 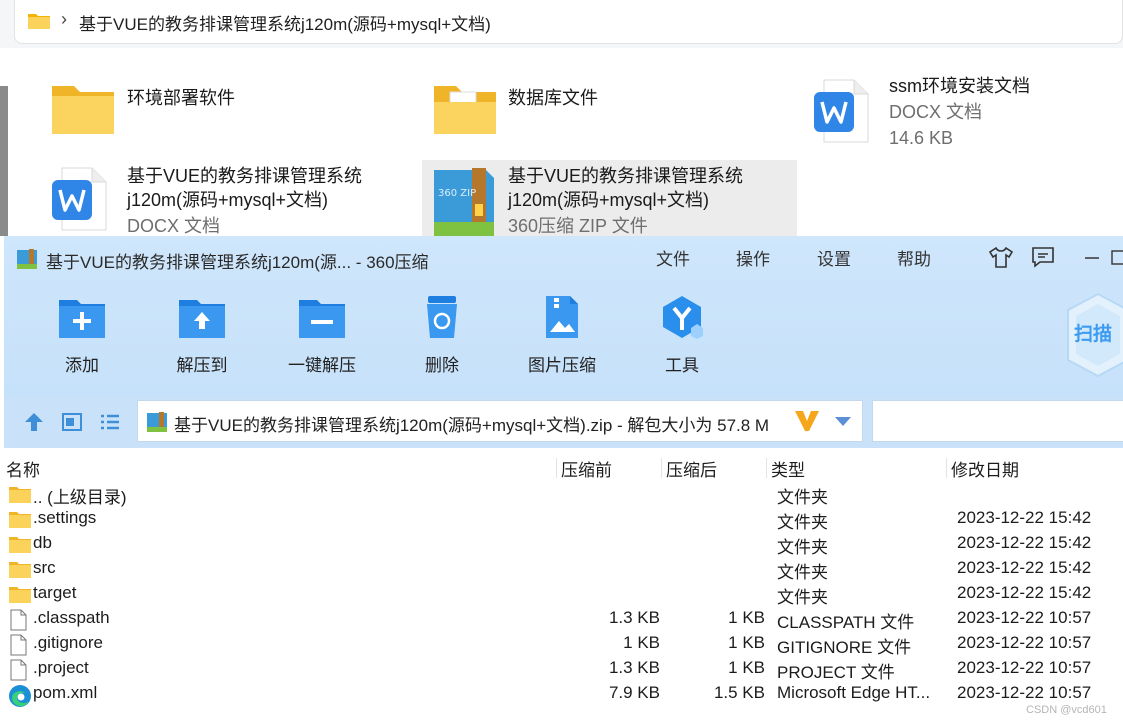 I want to click on menu-operate: 操作, so click(x=753, y=257).